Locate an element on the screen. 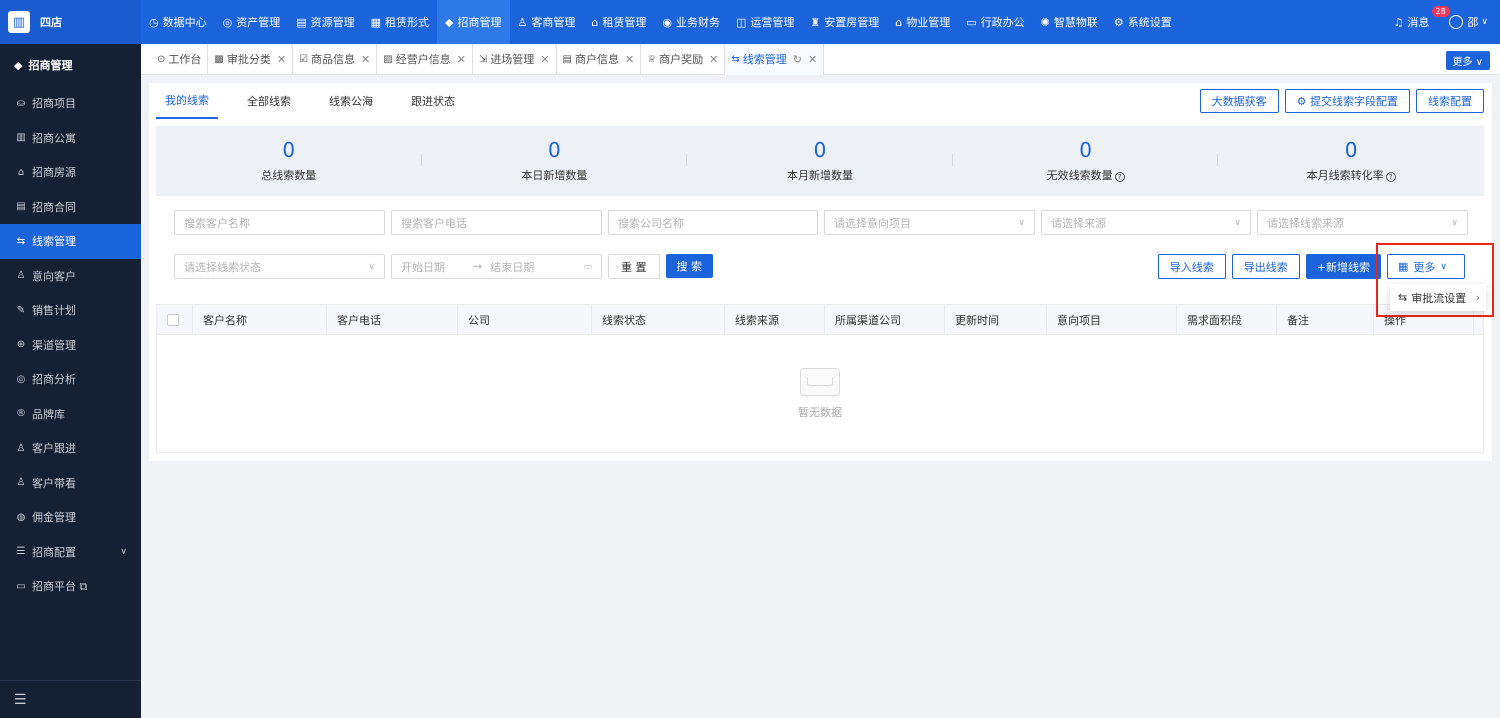 The image size is (1500, 718). topnav-item: ♜ 安置房管理 is located at coordinates (844, 22).